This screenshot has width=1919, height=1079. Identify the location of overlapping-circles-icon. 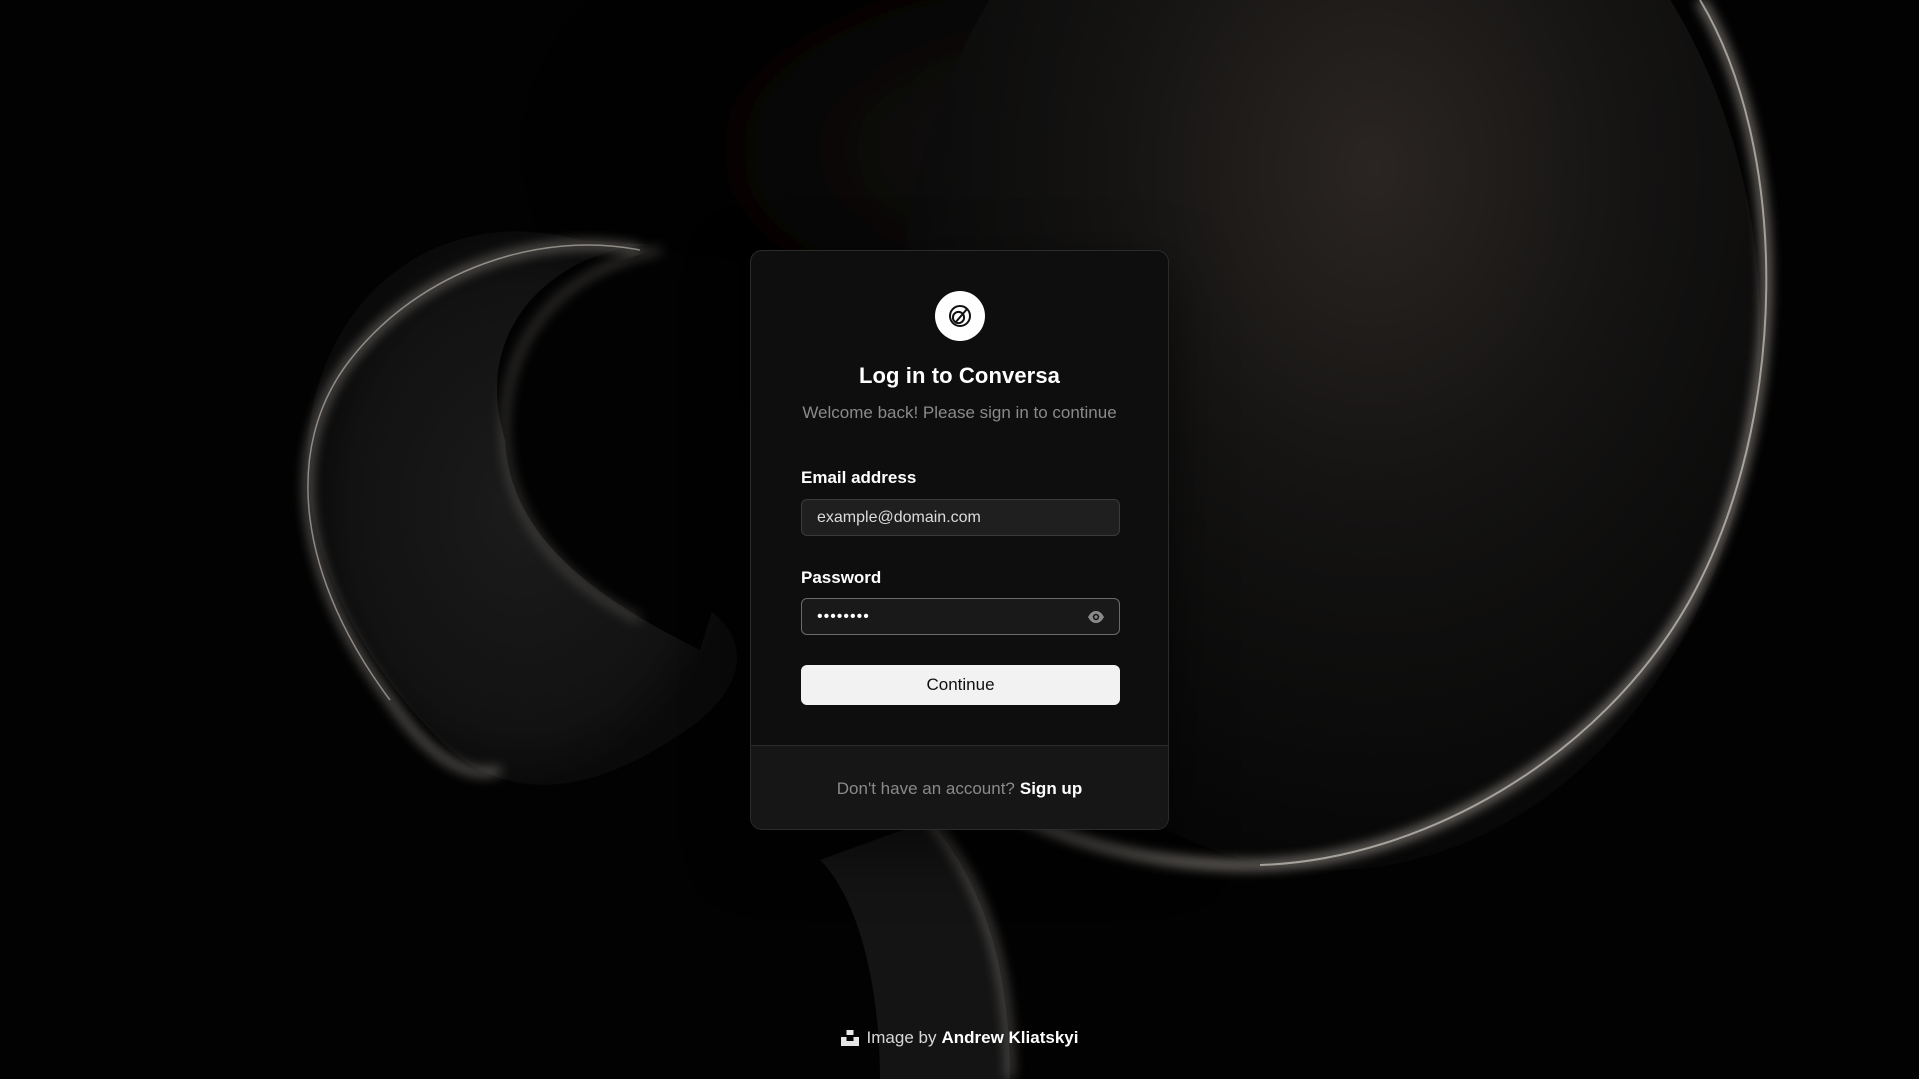
(960, 316).